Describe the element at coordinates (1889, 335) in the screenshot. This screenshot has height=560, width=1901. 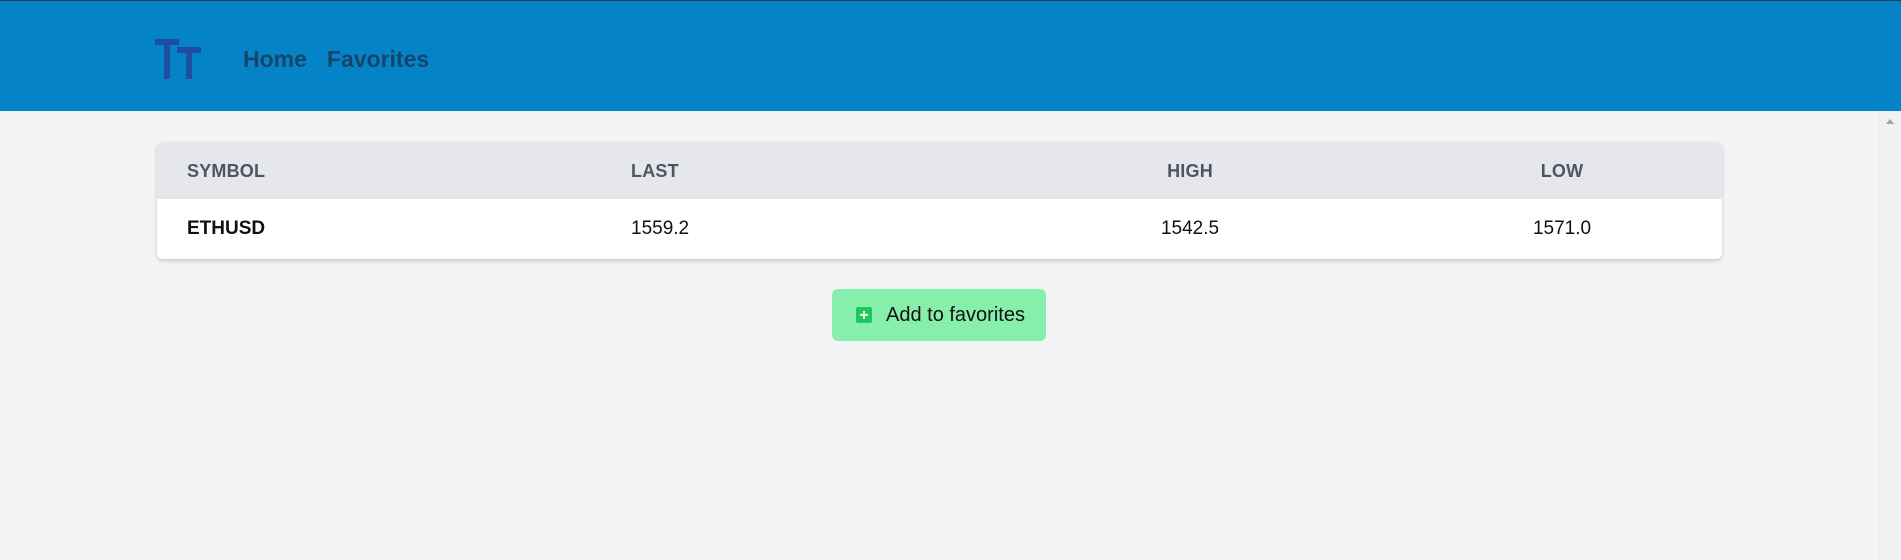
I see `vertical-scrollbar` at that location.